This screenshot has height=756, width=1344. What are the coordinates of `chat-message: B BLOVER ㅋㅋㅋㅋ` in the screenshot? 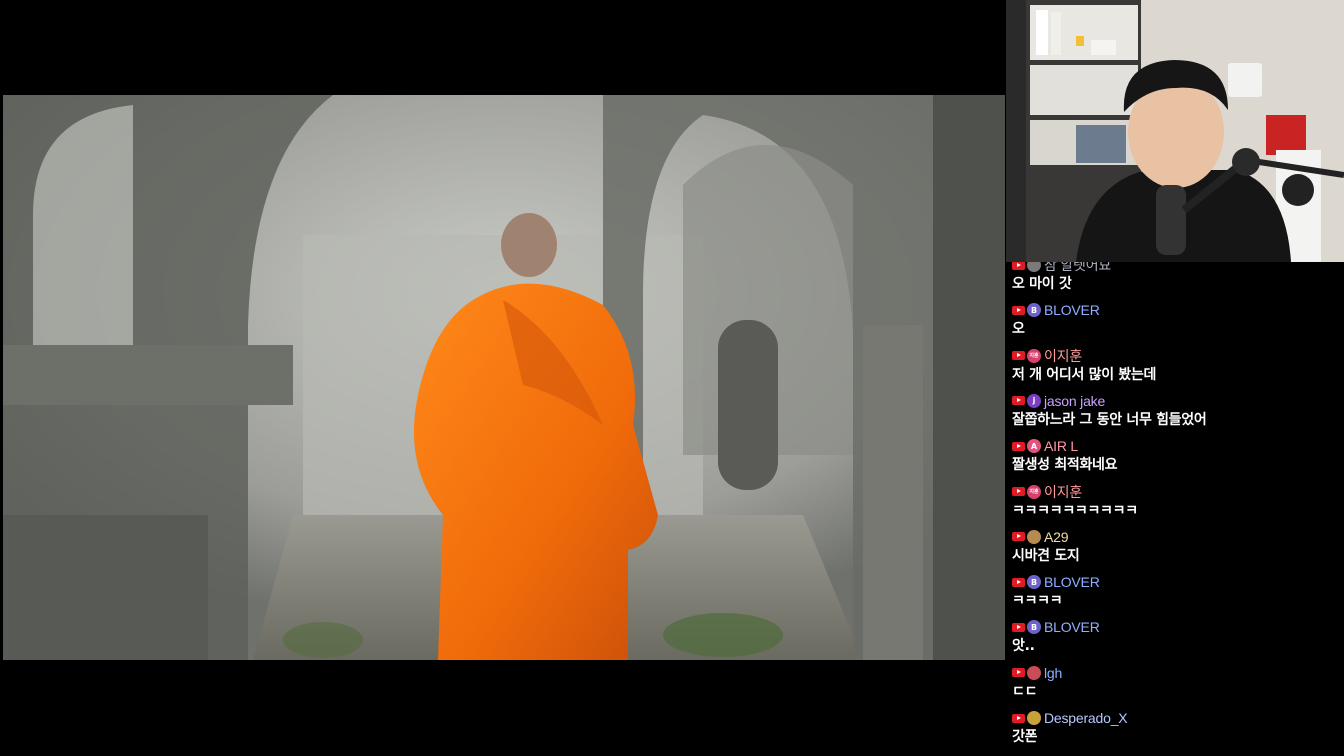 It's located at (1177, 591).